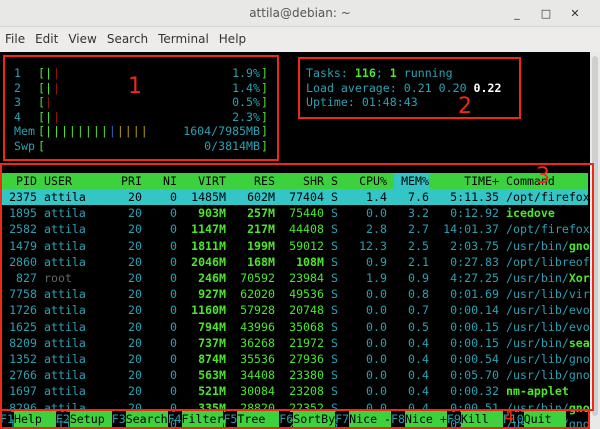 The image size is (600, 429). Describe the element at coordinates (82, 39) in the screenshot. I see `menu-view: View` at that location.